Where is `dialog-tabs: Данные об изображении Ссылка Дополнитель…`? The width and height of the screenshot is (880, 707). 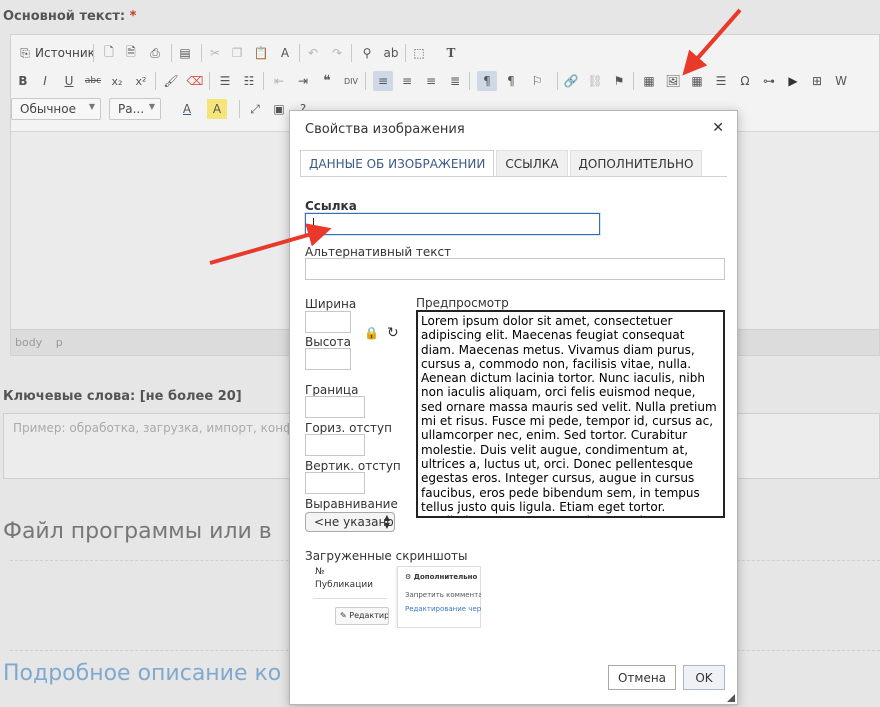
dialog-tabs: Данные об изображении Ссылка Дополнитель… is located at coordinates (502, 163).